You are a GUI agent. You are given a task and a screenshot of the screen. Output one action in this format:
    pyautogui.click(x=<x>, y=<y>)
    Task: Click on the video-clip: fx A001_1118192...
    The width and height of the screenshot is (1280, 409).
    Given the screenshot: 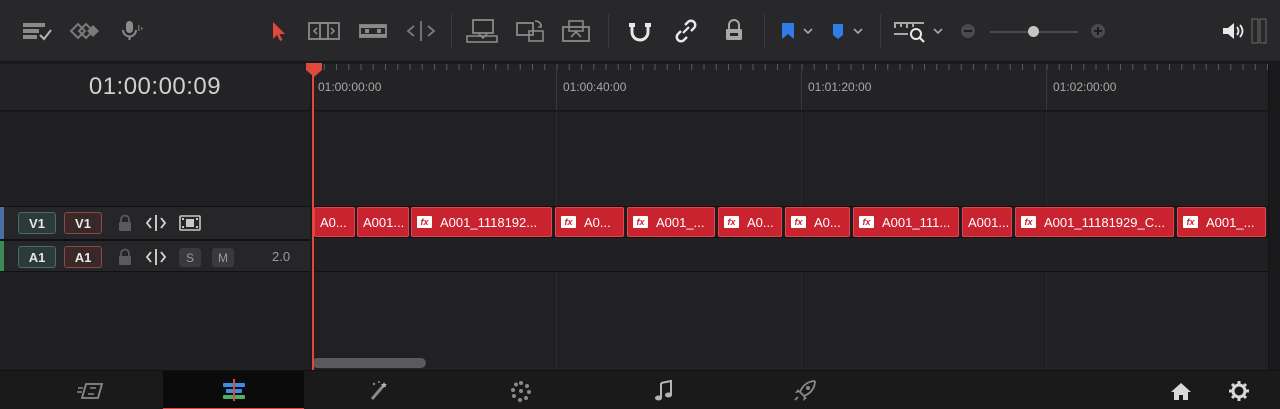 What is the action you would take?
    pyautogui.click(x=481, y=222)
    